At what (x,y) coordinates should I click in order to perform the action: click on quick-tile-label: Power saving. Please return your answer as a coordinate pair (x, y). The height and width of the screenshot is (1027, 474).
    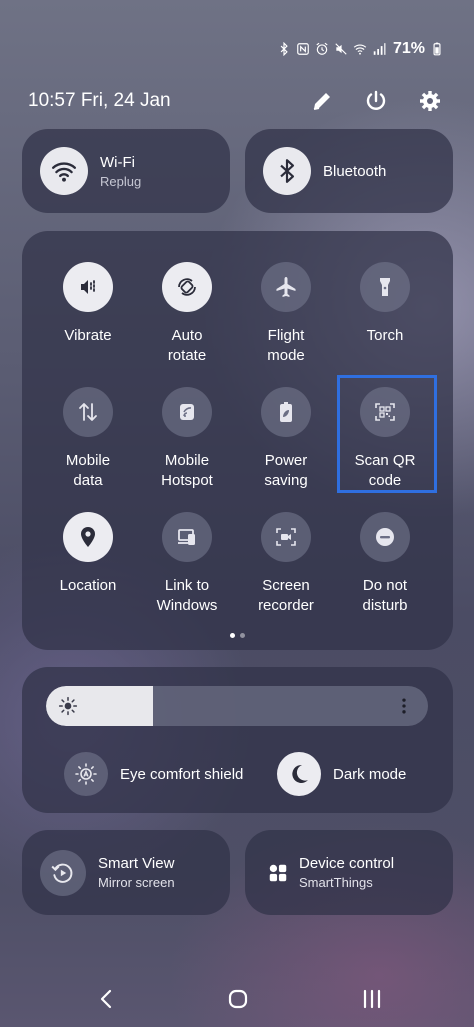
    Looking at the image, I should click on (286, 470).